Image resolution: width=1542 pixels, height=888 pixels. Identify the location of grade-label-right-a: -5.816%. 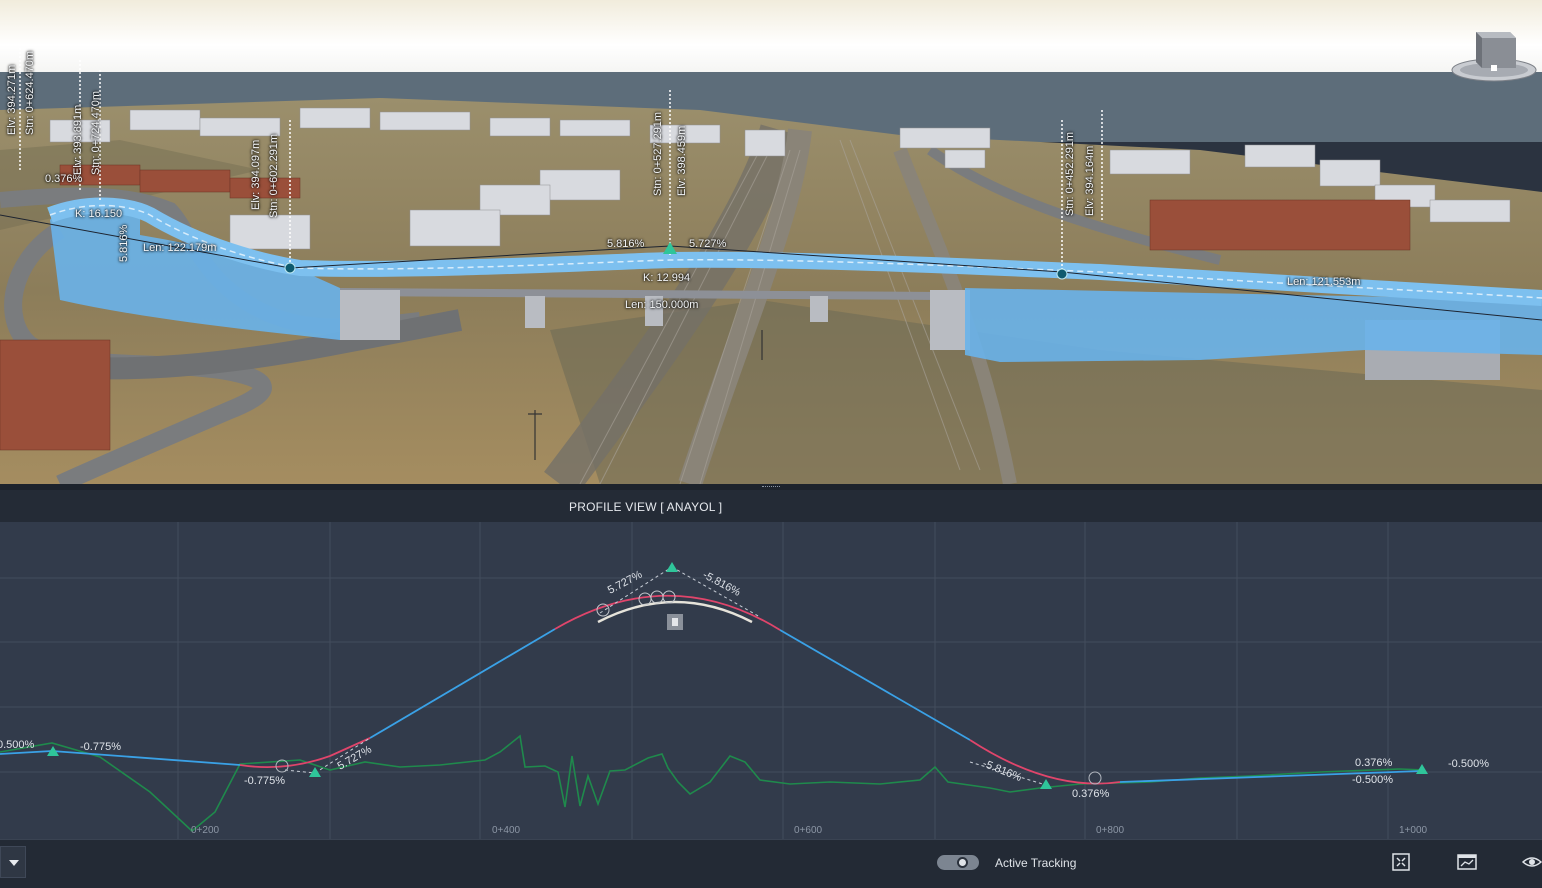
(1002, 771).